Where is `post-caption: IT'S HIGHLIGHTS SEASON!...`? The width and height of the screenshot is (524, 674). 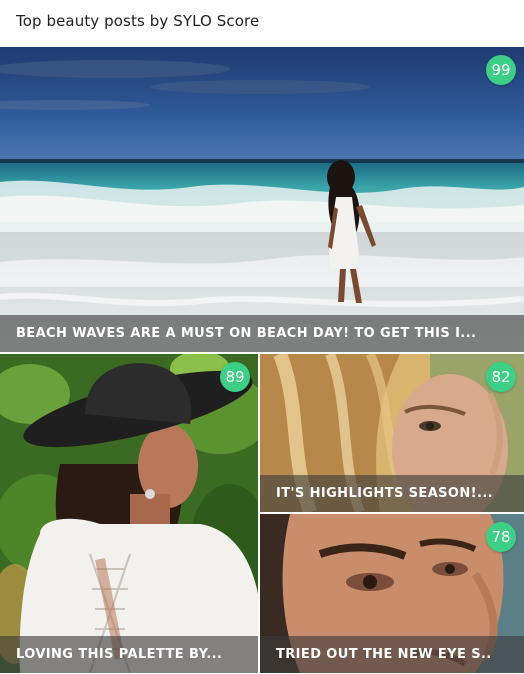 post-caption: IT'S HIGHLIGHTS SEASON!... is located at coordinates (385, 493).